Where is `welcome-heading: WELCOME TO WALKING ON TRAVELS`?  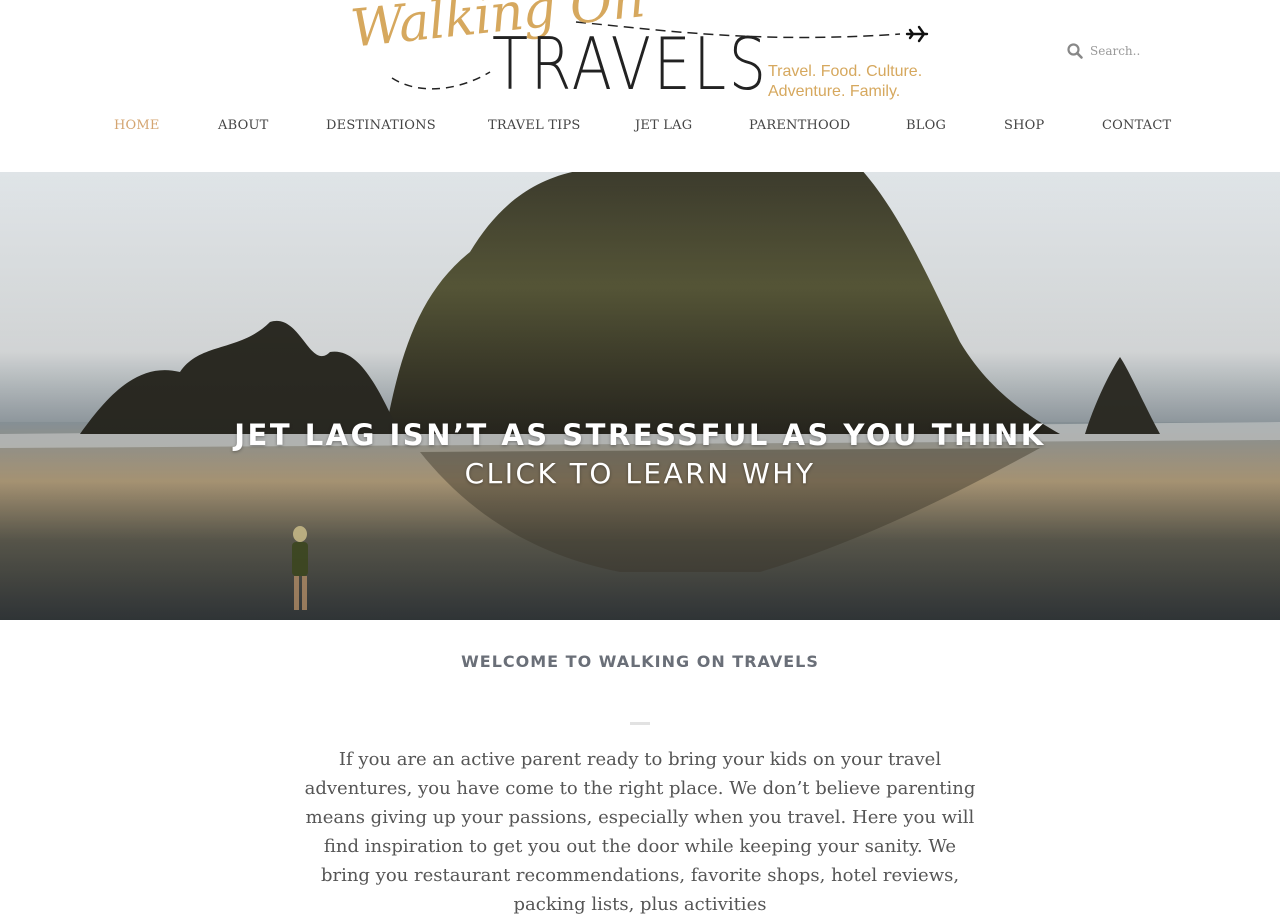
welcome-heading: WELCOME TO WALKING ON TRAVELS is located at coordinates (640, 661).